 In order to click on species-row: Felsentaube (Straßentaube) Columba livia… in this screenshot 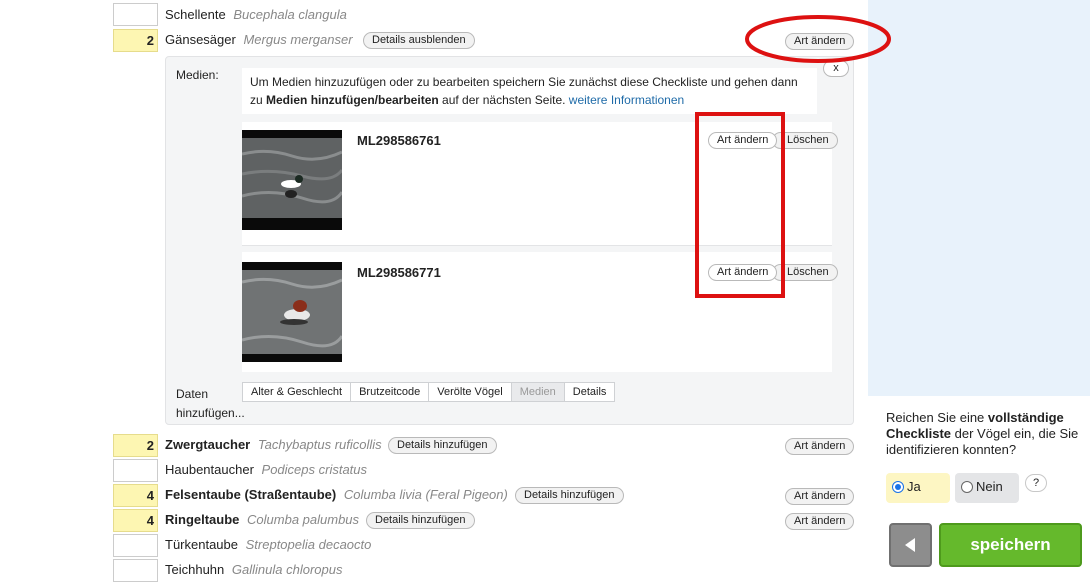, I will do `click(336, 494)`.